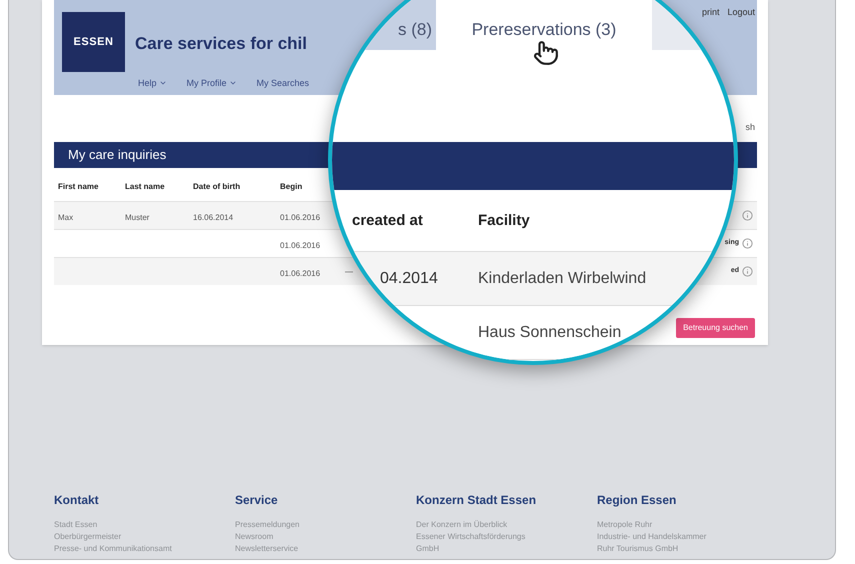 This screenshot has width=855, height=564. Describe the element at coordinates (504, 220) in the screenshot. I see `column-header: Facility` at that location.